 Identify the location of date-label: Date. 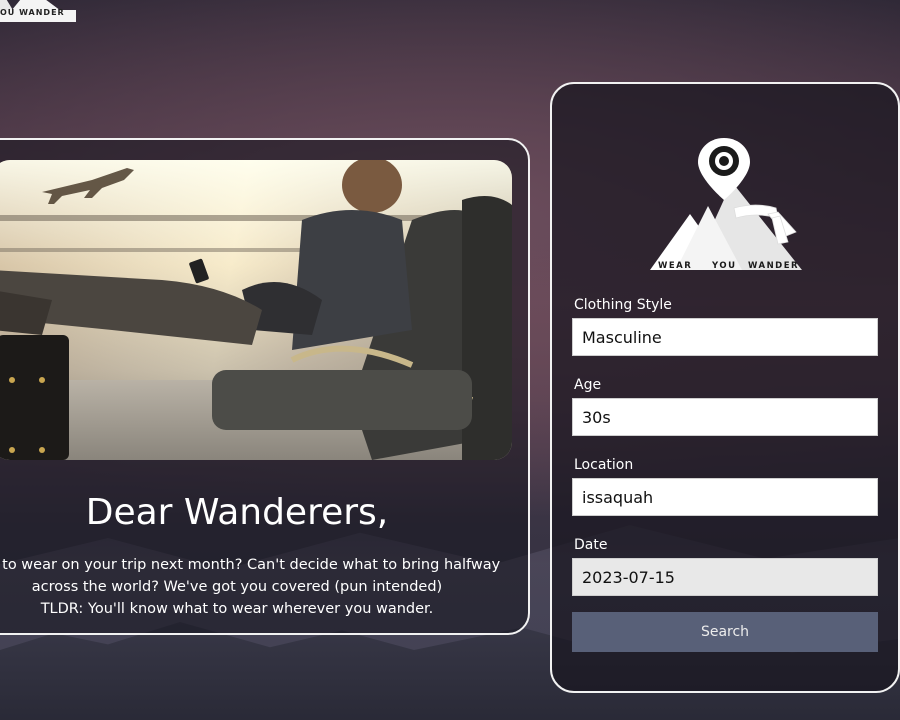
(591, 545).